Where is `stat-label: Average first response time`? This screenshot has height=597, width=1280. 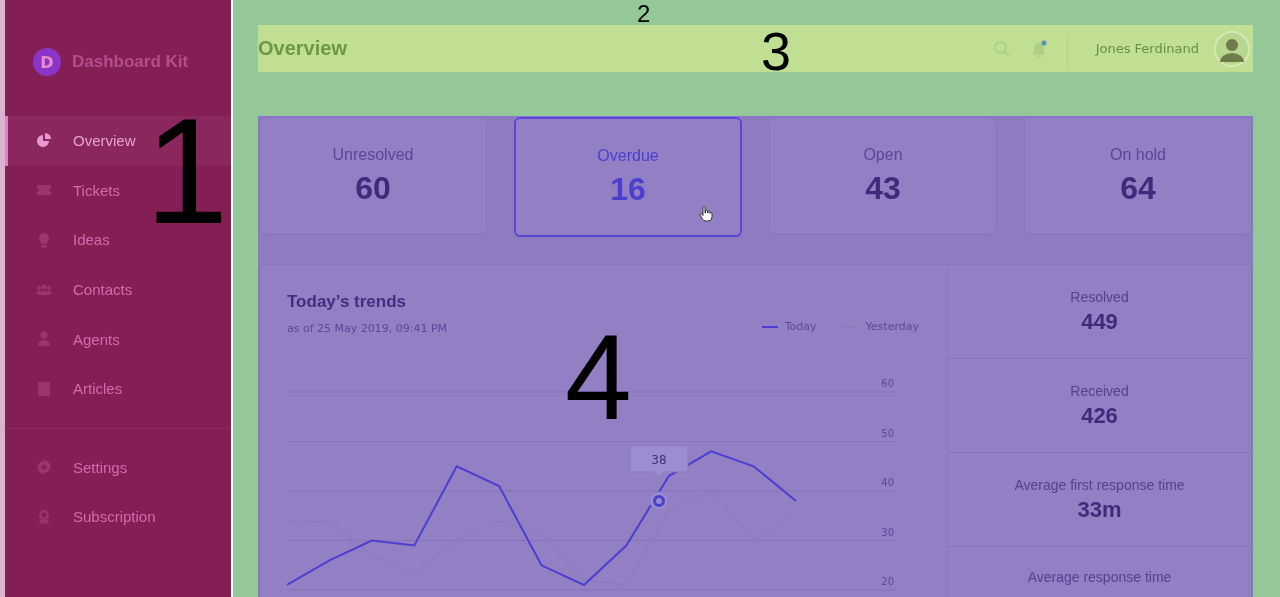 stat-label: Average first response time is located at coordinates (1099, 484).